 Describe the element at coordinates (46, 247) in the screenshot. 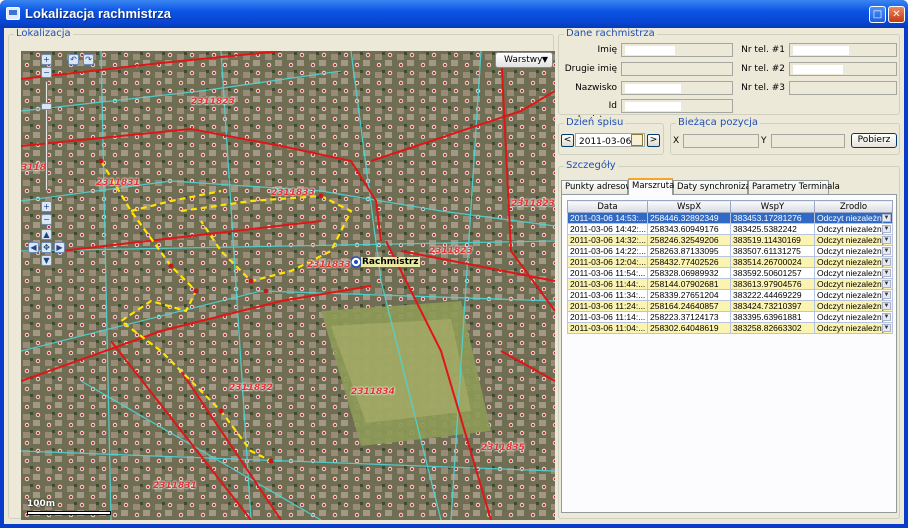

I see `full-extent-icon: ✥` at that location.